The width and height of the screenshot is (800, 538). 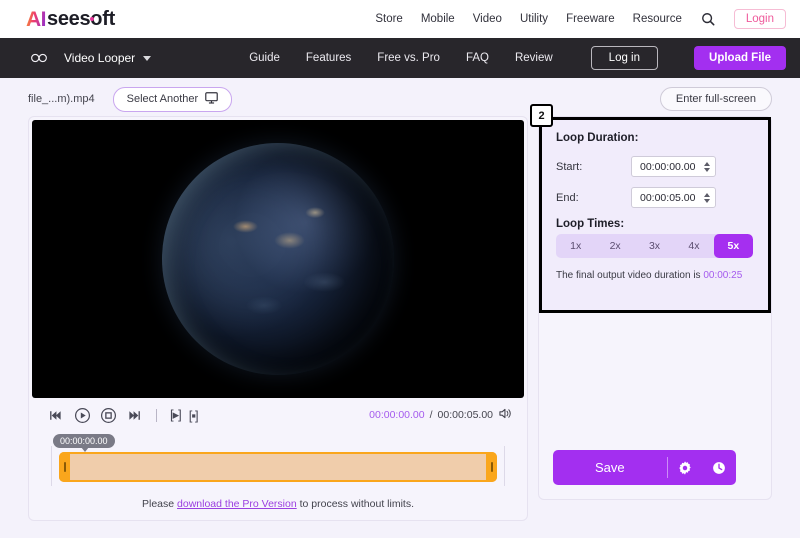 I want to click on end-time-value: 00:00:05.00, so click(x=668, y=197).